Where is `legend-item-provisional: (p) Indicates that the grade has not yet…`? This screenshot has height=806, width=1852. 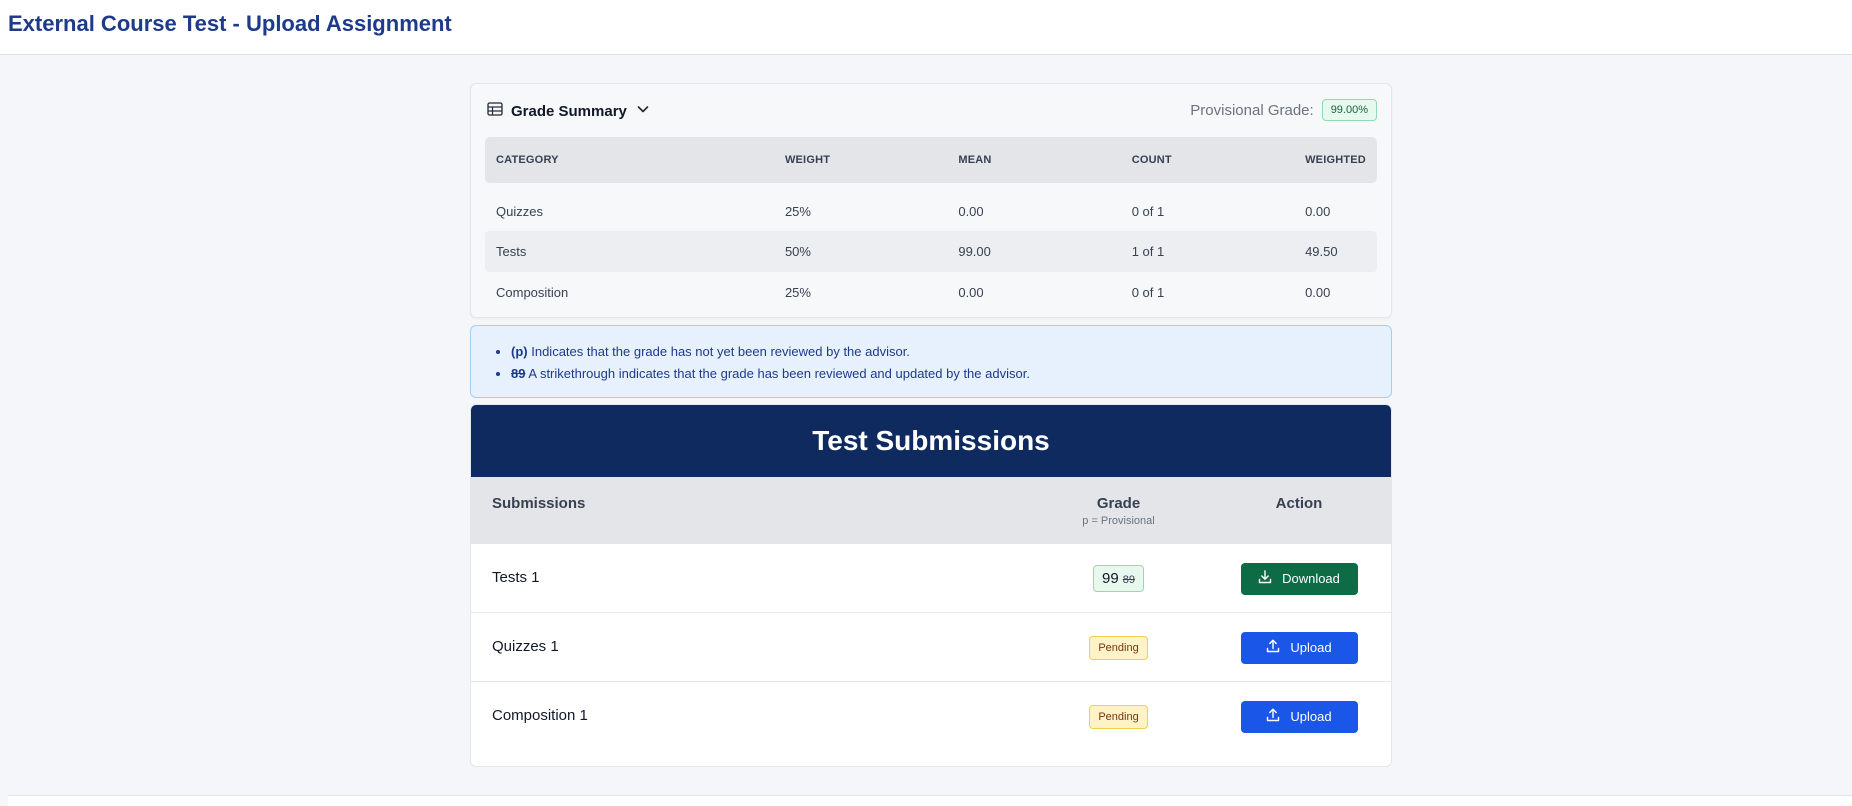 legend-item-provisional: (p) Indicates that the grade has not yet… is located at coordinates (951, 352).